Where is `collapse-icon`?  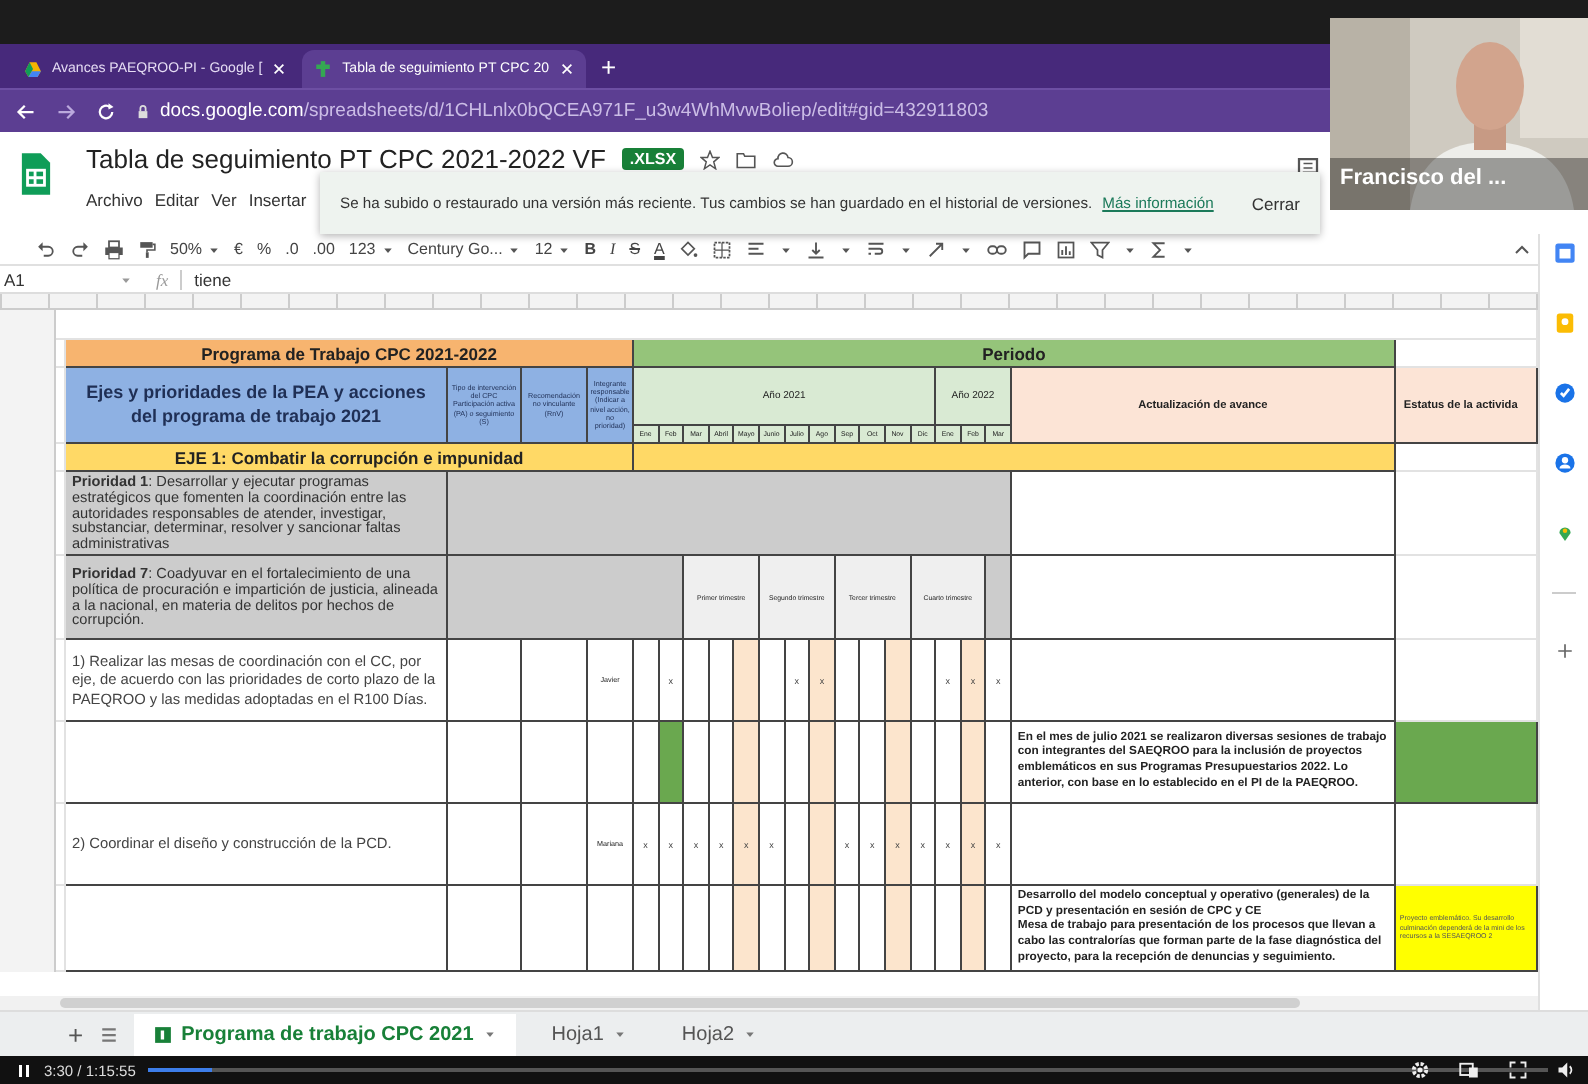 collapse-icon is located at coordinates (1522, 250).